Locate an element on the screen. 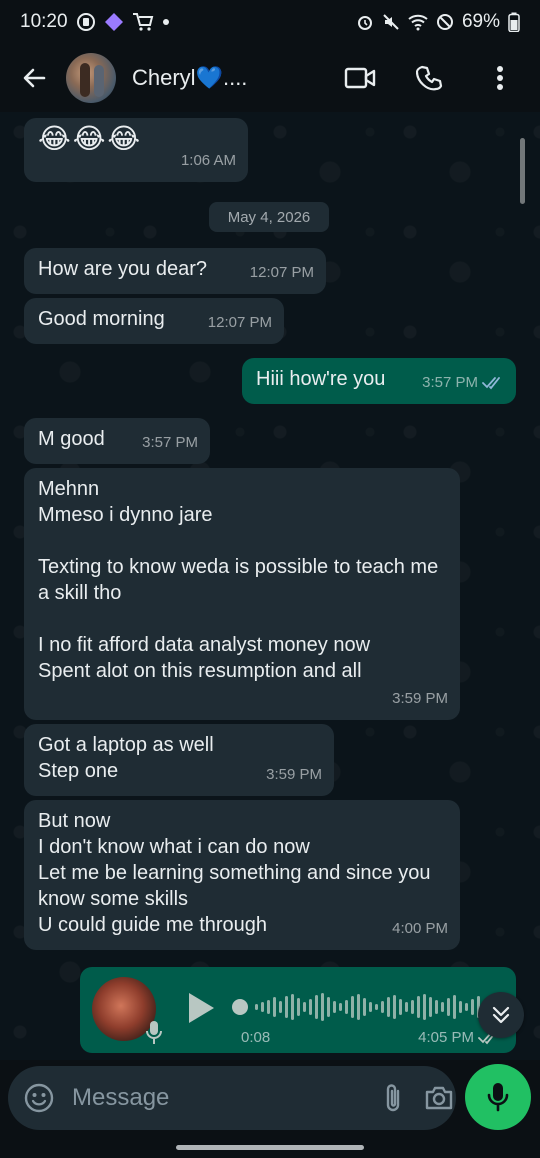 Image resolution: width=540 pixels, height=1158 pixels. back-button is located at coordinates (34, 78).